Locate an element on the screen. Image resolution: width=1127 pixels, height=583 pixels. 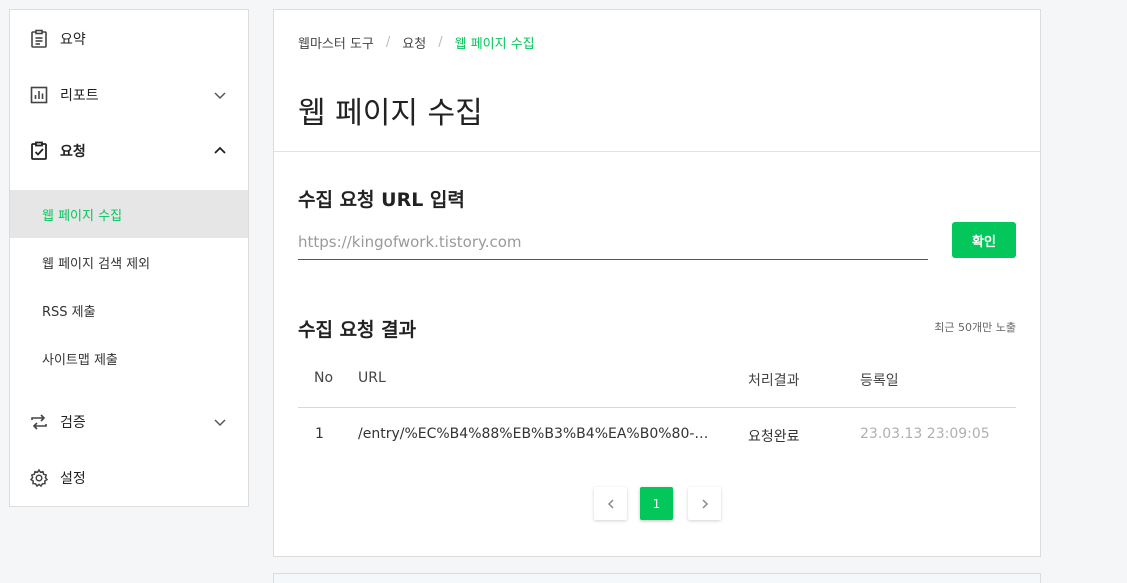
pagination-prev-button is located at coordinates (610, 503).